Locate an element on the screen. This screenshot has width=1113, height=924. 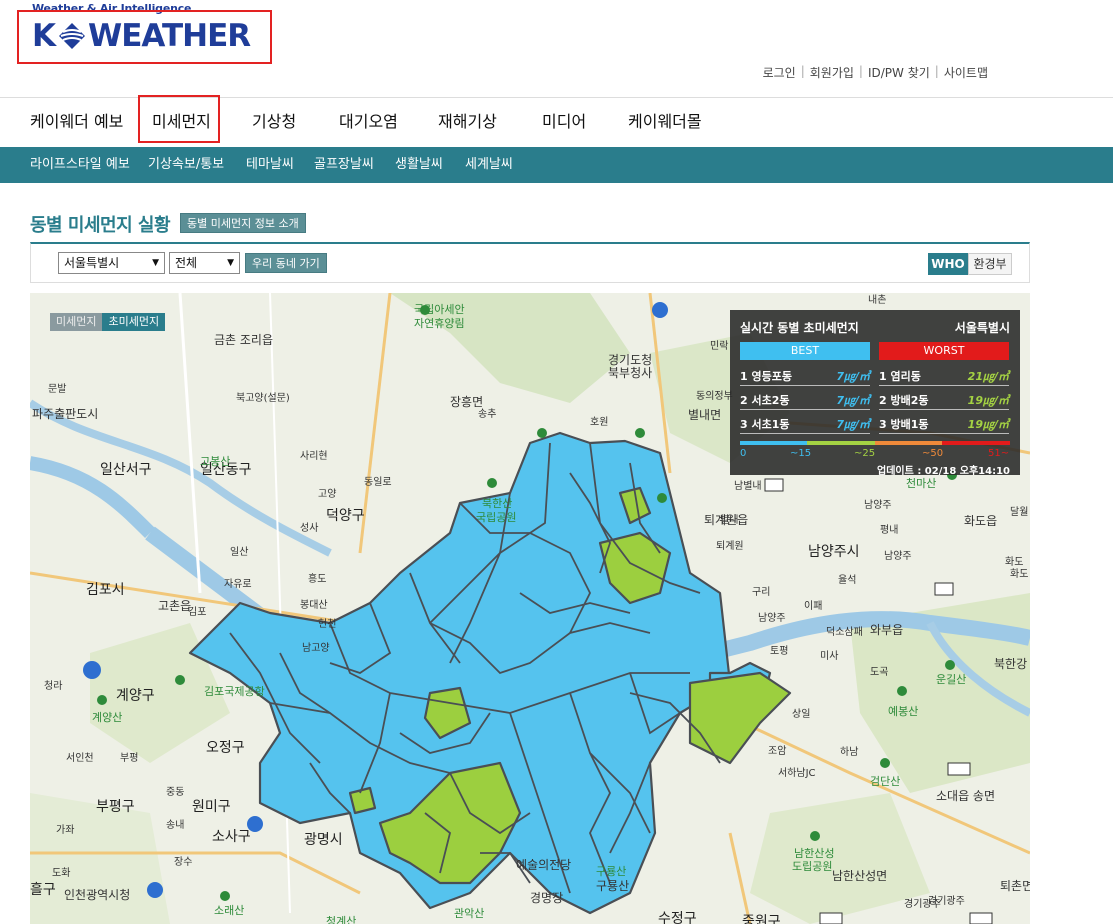
map-label: 중동 is located at coordinates (175, 792).